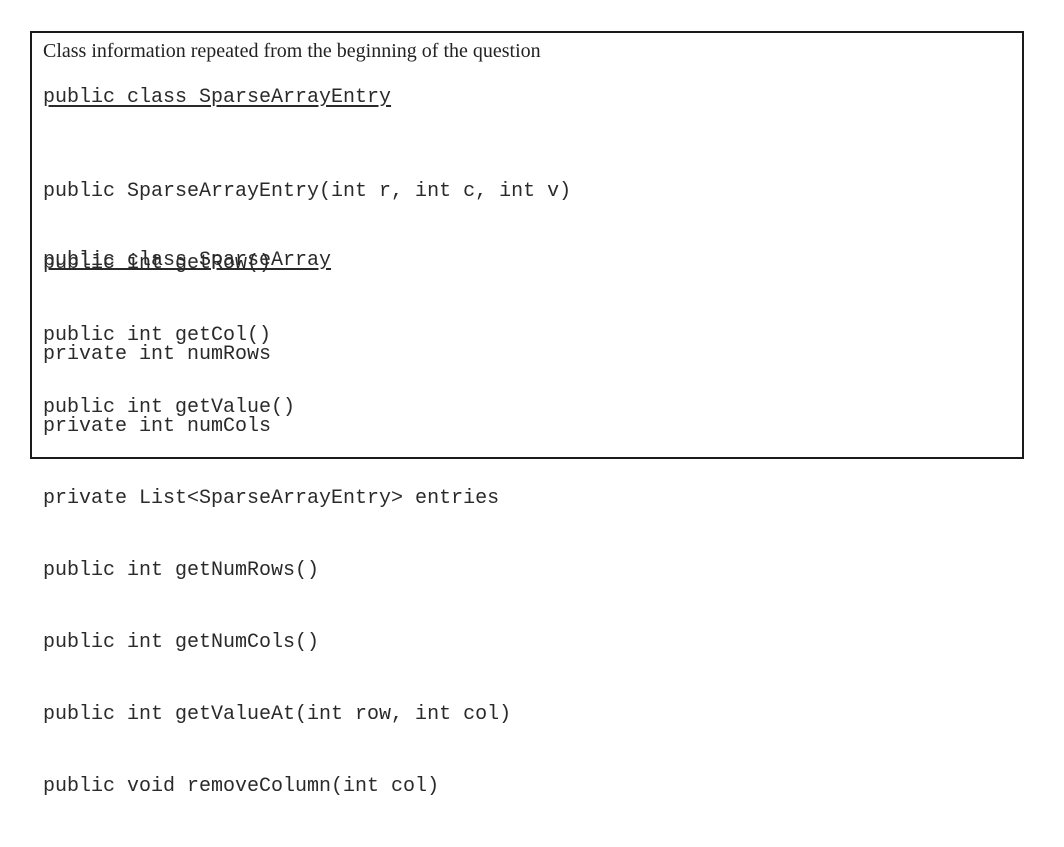 This screenshot has height=847, width=1064. I want to click on member-line: public void removeColumn(int col), so click(241, 786).